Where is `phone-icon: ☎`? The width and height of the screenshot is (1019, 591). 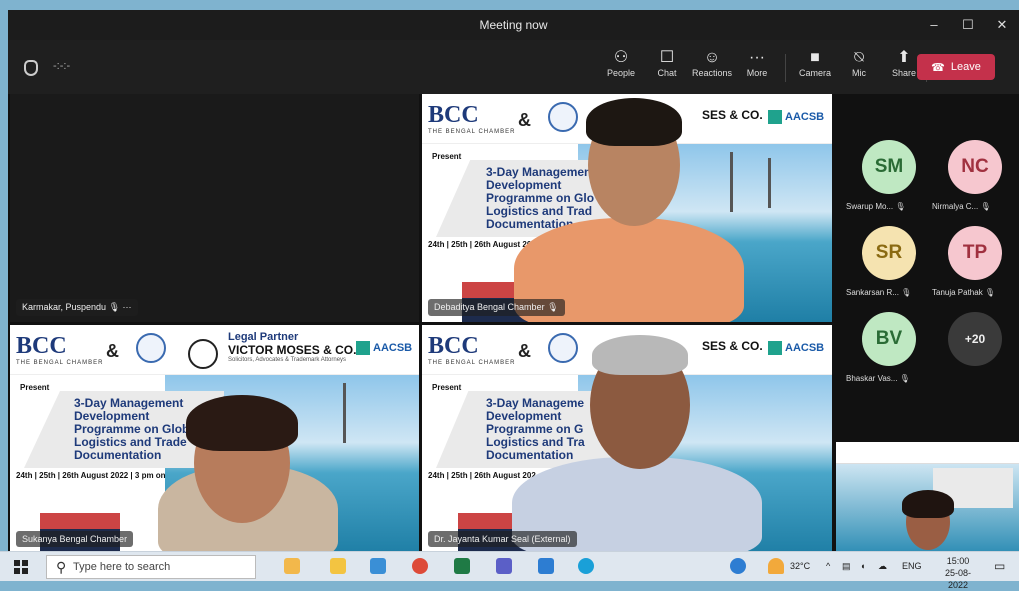
phone-icon: ☎ is located at coordinates (938, 67).